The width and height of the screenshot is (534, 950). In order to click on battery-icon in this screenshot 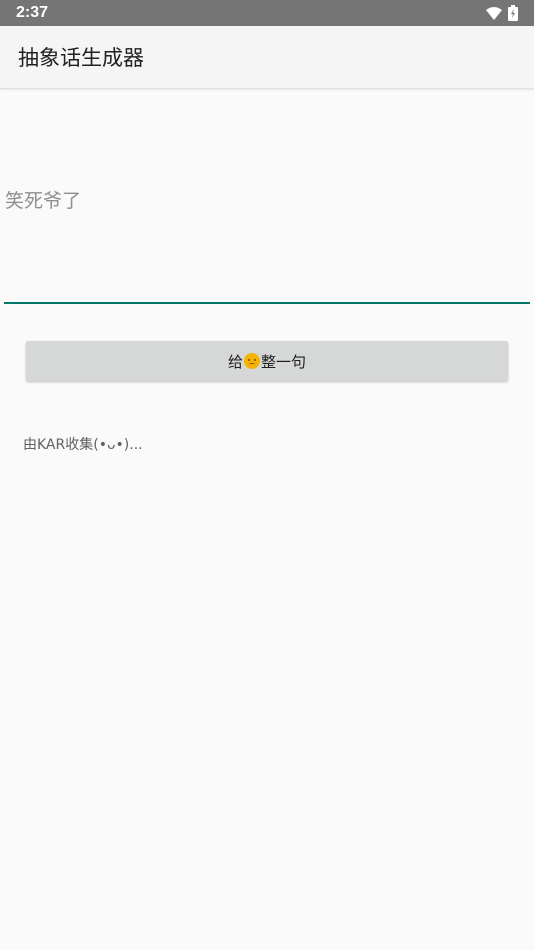, I will do `click(513, 13)`.